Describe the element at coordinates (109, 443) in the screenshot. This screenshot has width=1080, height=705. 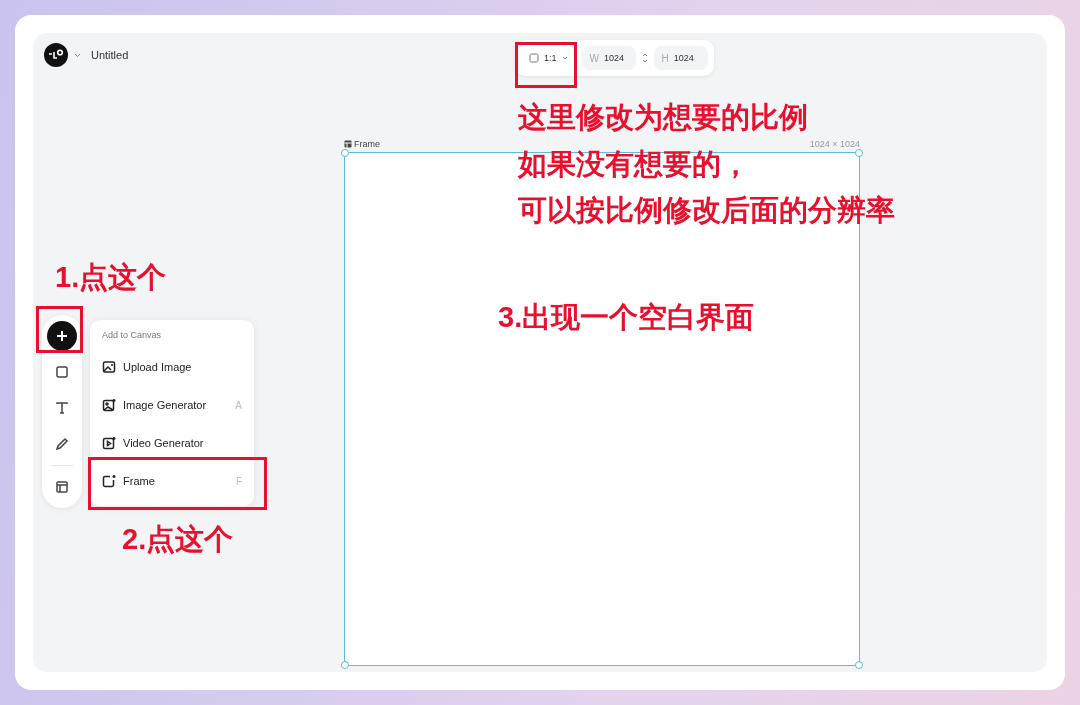
I see `video-sparkle-icon` at that location.